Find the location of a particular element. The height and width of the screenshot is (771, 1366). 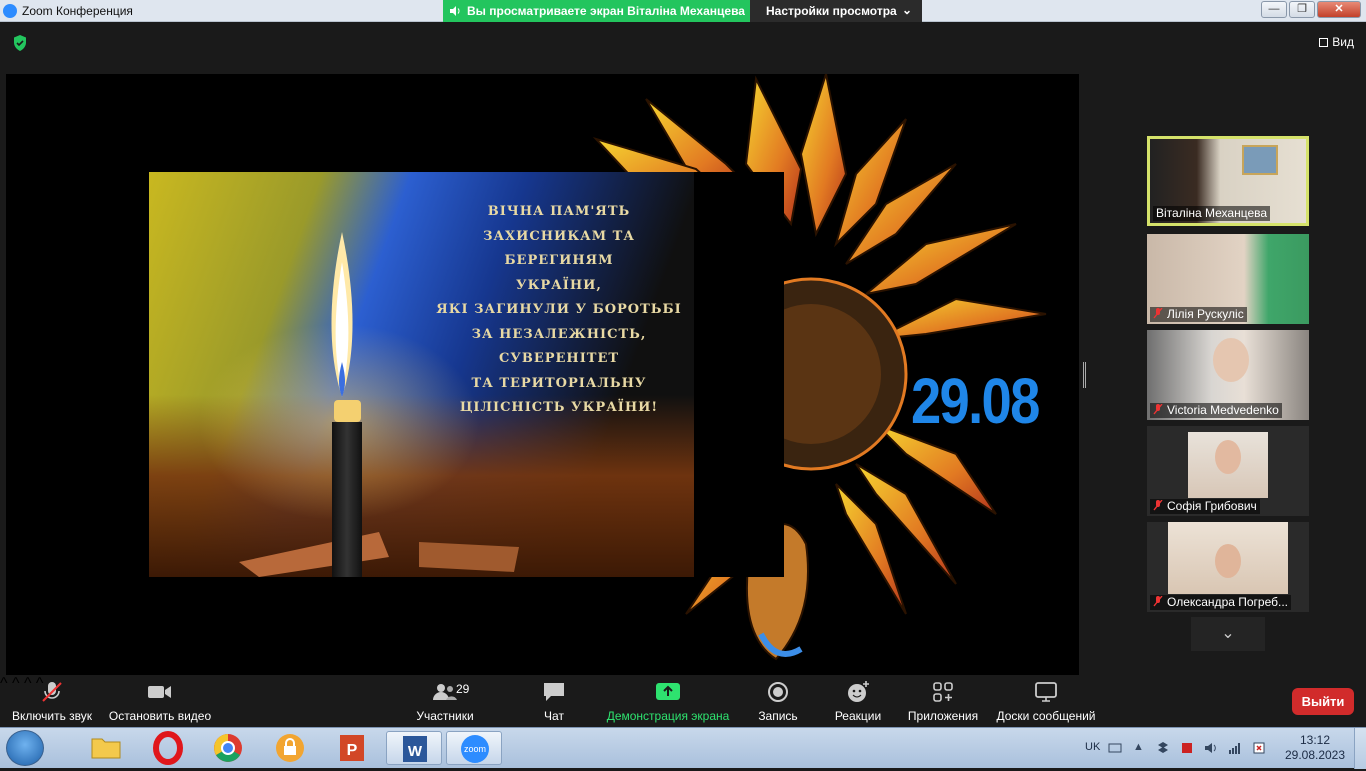

participant-tile: Віталіна Механцева is located at coordinates (1228, 181).